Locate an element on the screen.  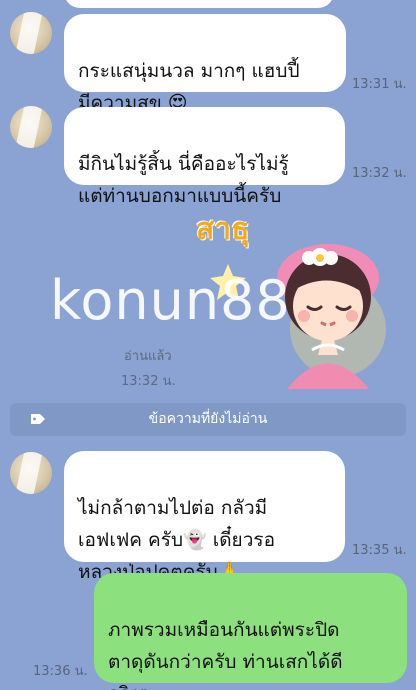
previous-message-edge is located at coordinates (199, 4).